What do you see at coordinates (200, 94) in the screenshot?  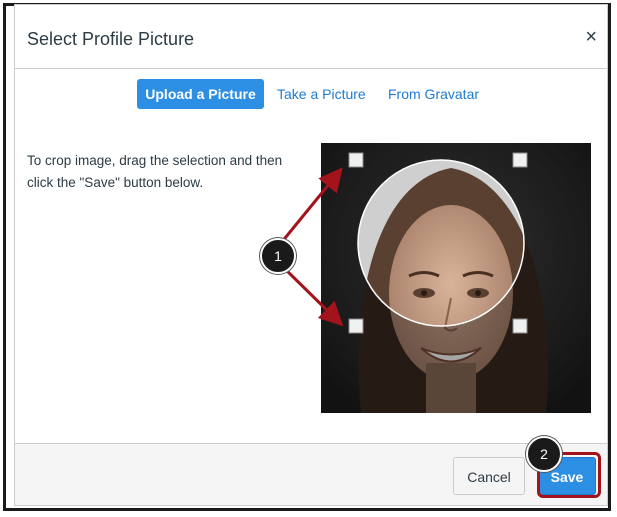 I see `tab-upload-a-picture: Upload a Picture` at bounding box center [200, 94].